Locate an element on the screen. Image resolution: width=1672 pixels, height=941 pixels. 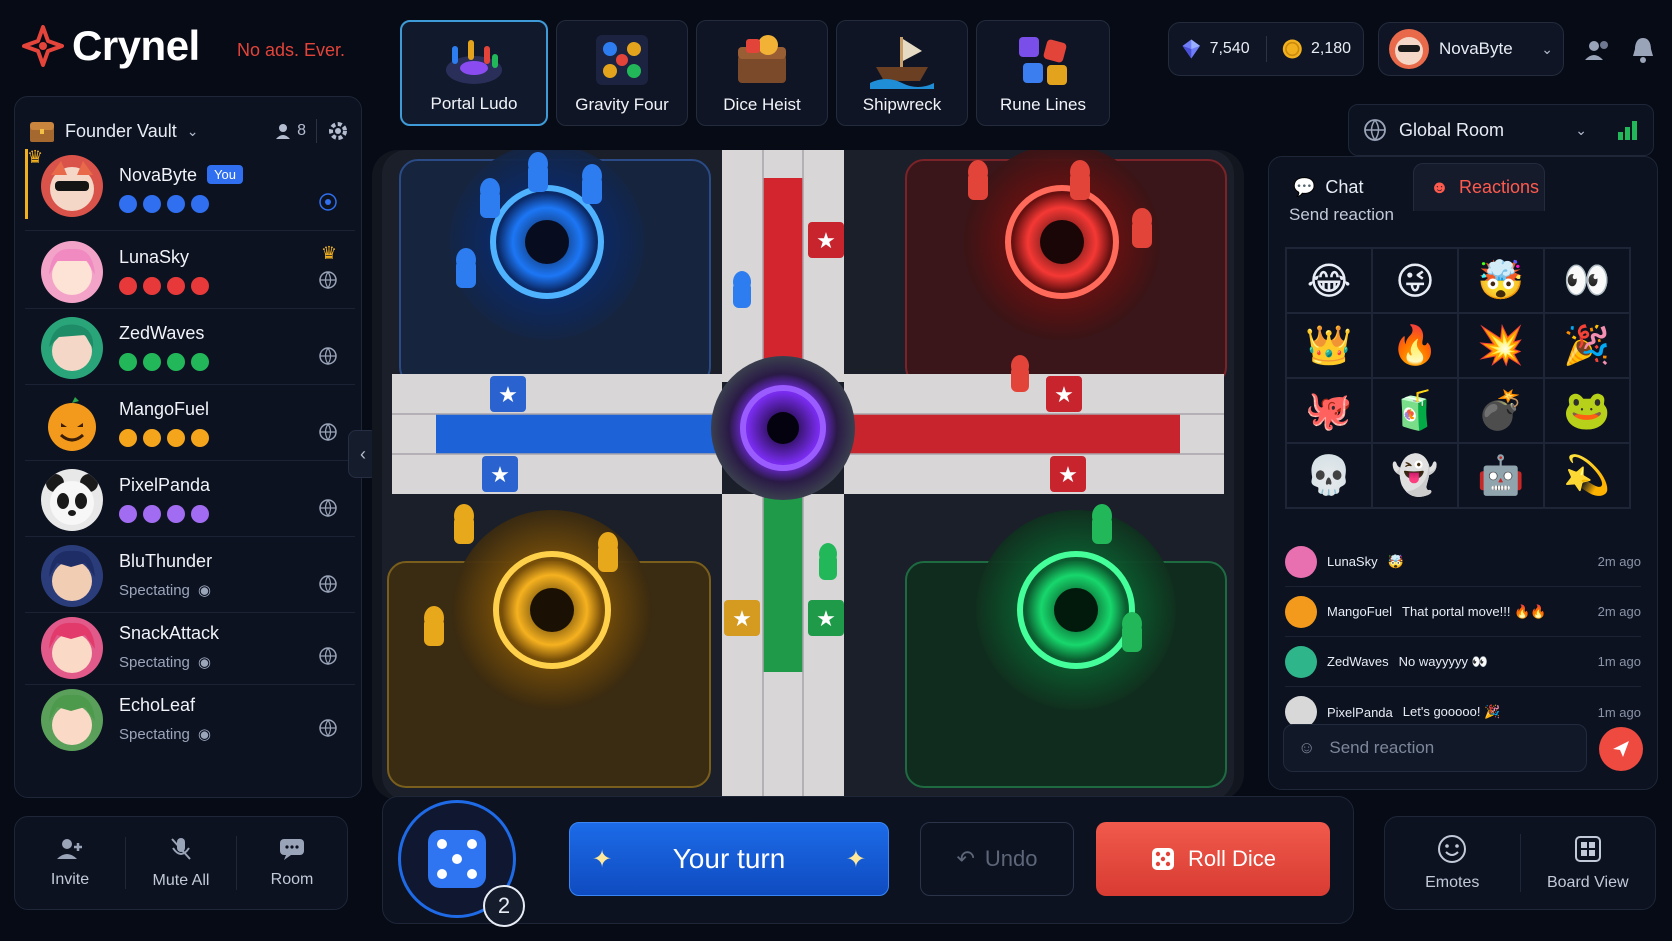
shipwreck-thumb-icon is located at coordinates (902, 63).